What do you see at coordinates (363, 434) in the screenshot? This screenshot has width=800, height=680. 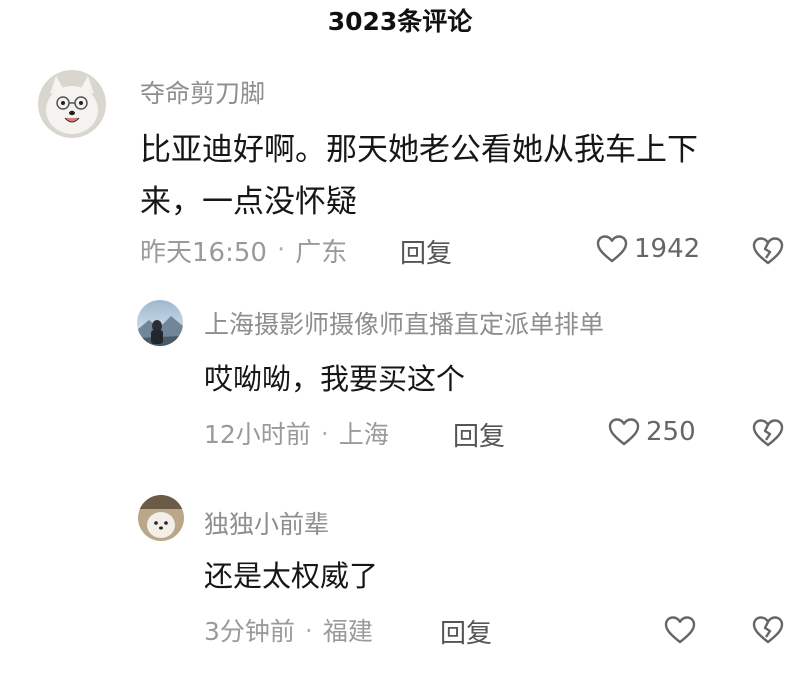 I see `comment-location: 上海` at bounding box center [363, 434].